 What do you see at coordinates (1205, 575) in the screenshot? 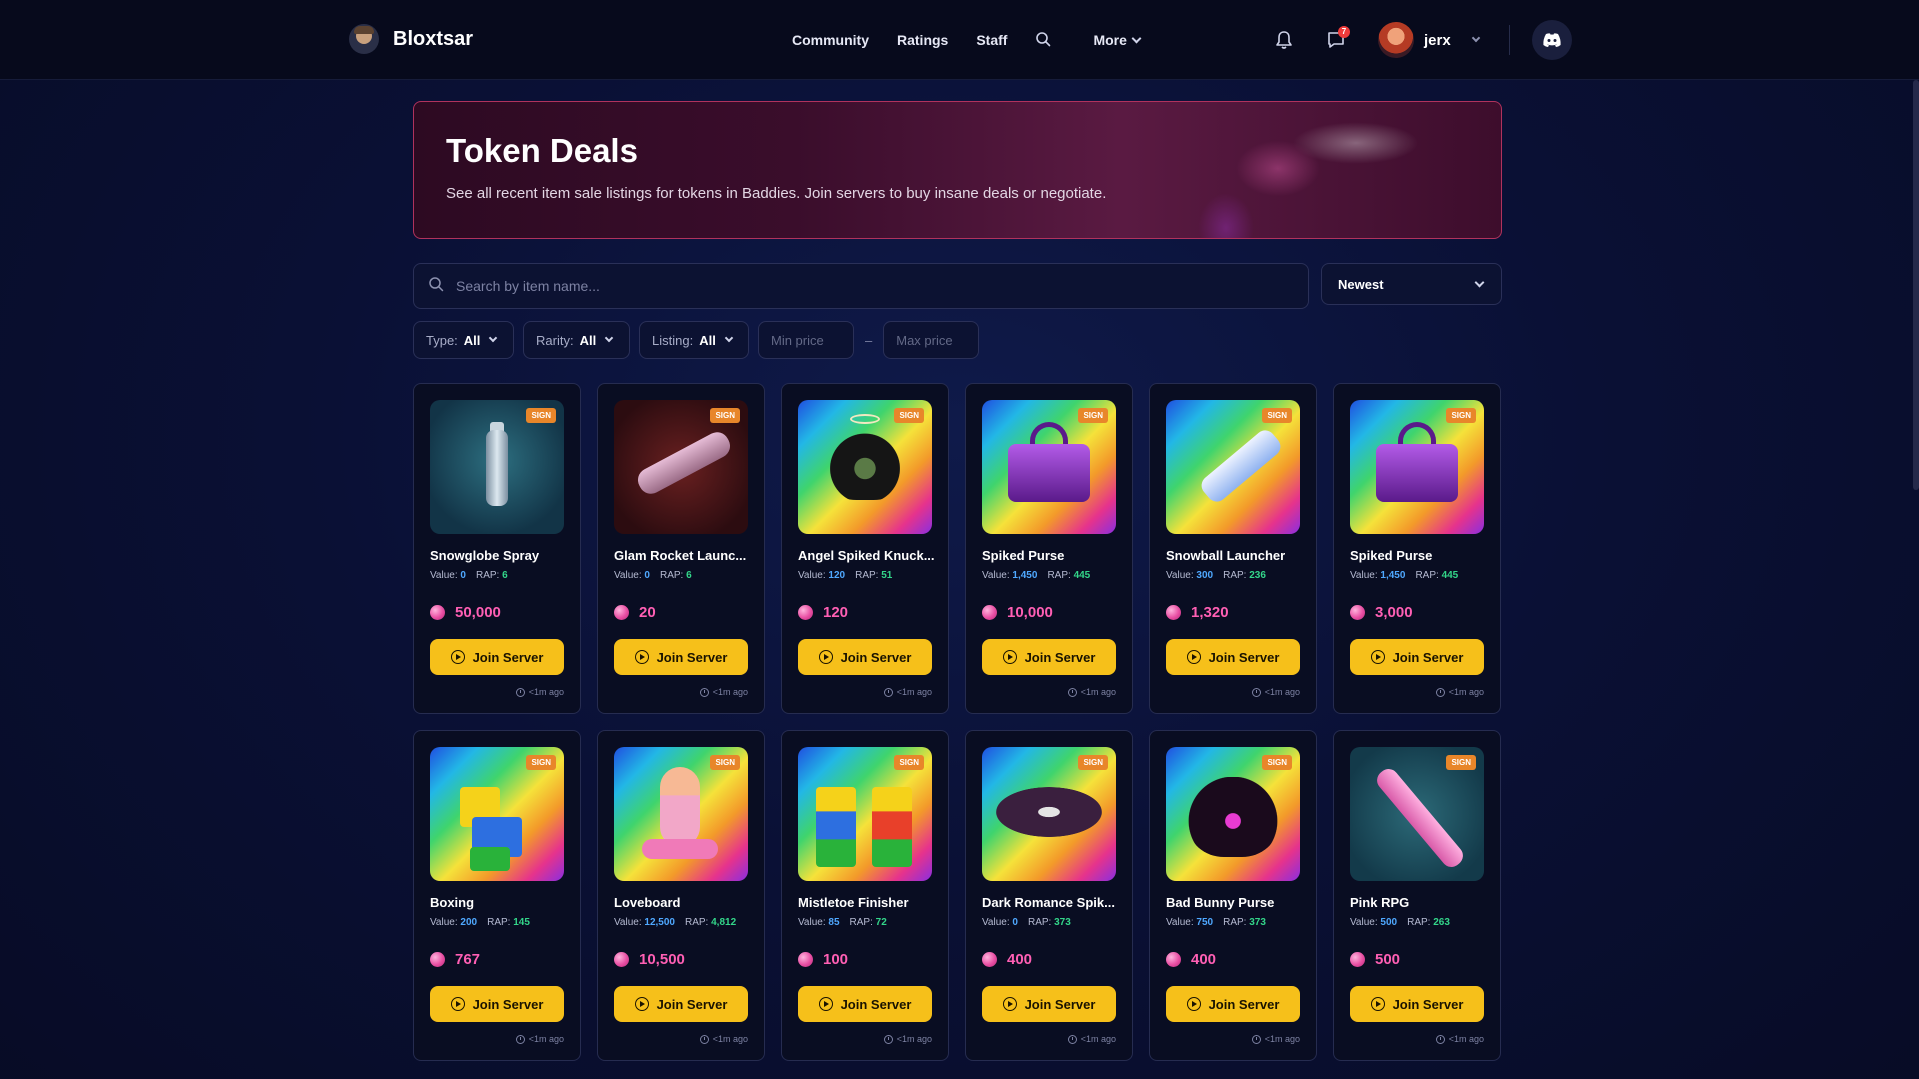
I see `item-value: 300` at bounding box center [1205, 575].